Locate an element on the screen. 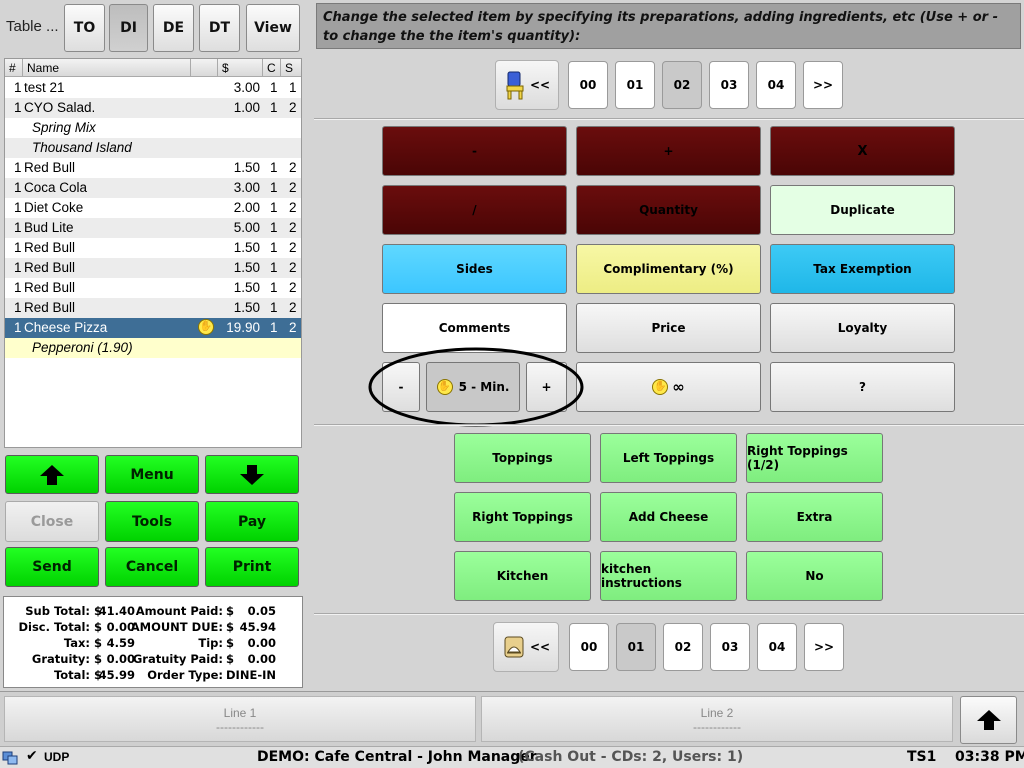  order-item-price: 2.00 is located at coordinates (246, 207).